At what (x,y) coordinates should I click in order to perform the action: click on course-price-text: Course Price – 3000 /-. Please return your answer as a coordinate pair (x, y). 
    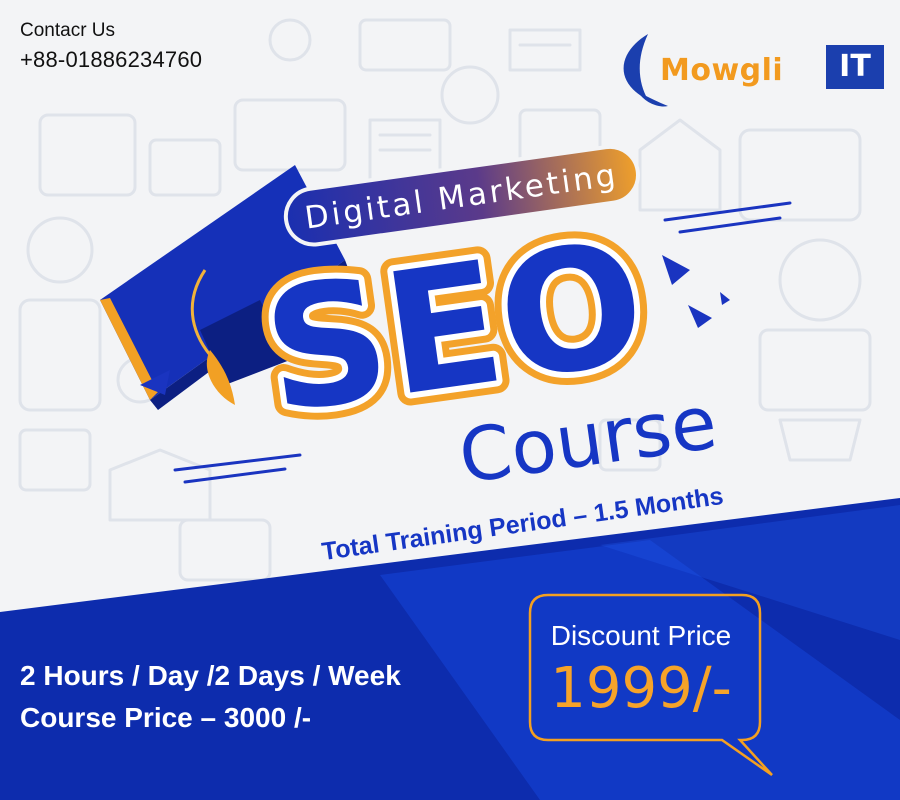
    Looking at the image, I should click on (166, 717).